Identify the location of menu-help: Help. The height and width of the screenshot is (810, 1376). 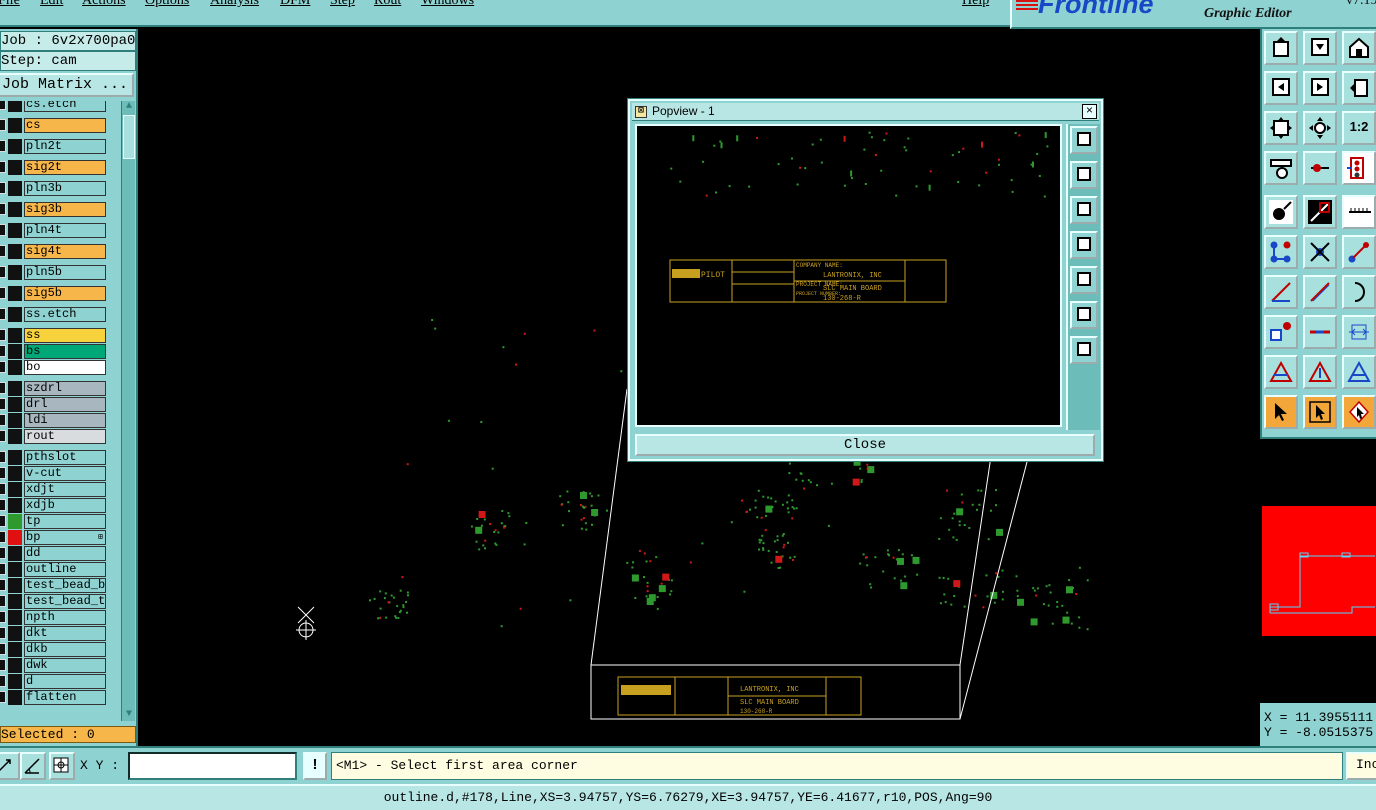
(975, 4).